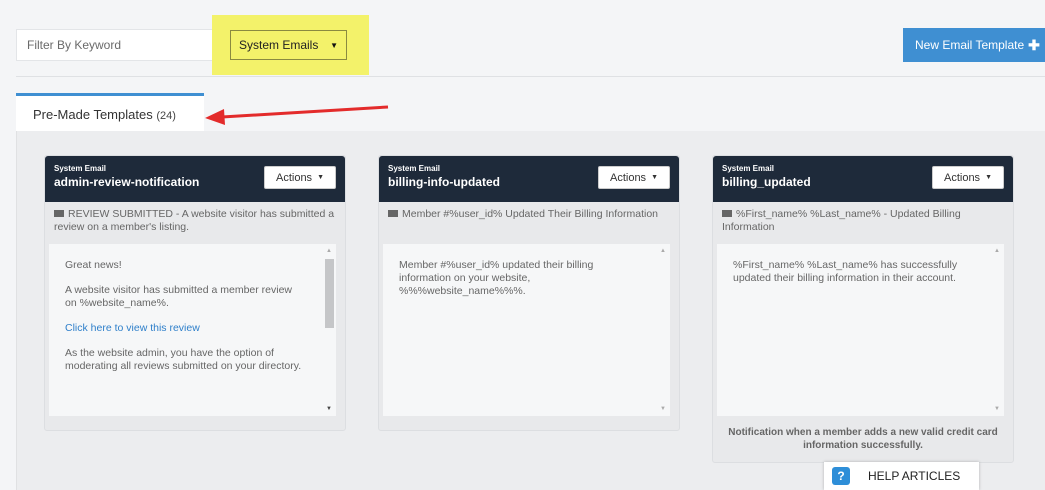 The image size is (1045, 490). What do you see at coordinates (841, 476) in the screenshot?
I see `question-icon: ?` at bounding box center [841, 476].